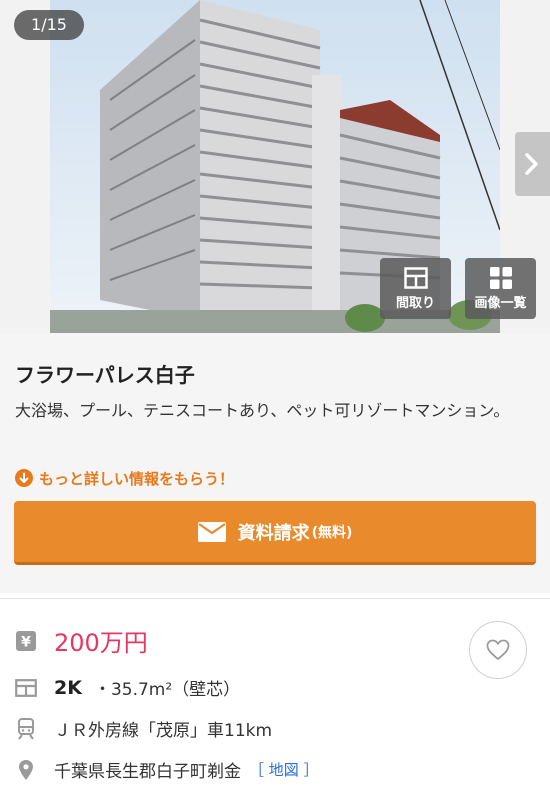 The height and width of the screenshot is (799, 550). What do you see at coordinates (26, 770) in the screenshot?
I see `map-pin-icon` at bounding box center [26, 770].